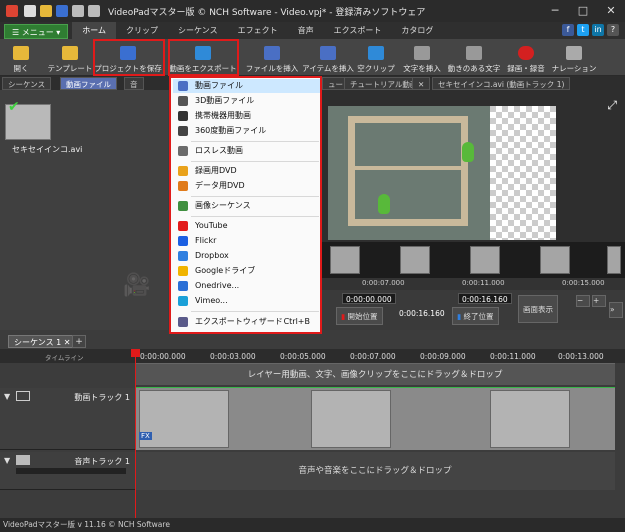  What do you see at coordinates (526, 57) in the screenshot?
I see `record-button: 録画・録音` at bounding box center [526, 57].